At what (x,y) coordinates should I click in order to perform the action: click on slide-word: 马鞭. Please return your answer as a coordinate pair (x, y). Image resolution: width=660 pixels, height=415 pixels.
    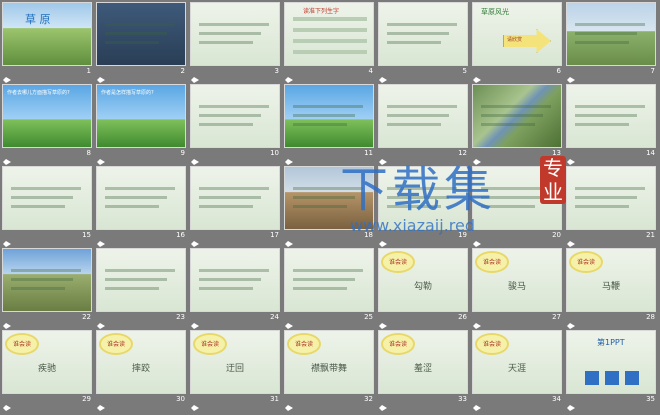
    Looking at the image, I should click on (610, 287).